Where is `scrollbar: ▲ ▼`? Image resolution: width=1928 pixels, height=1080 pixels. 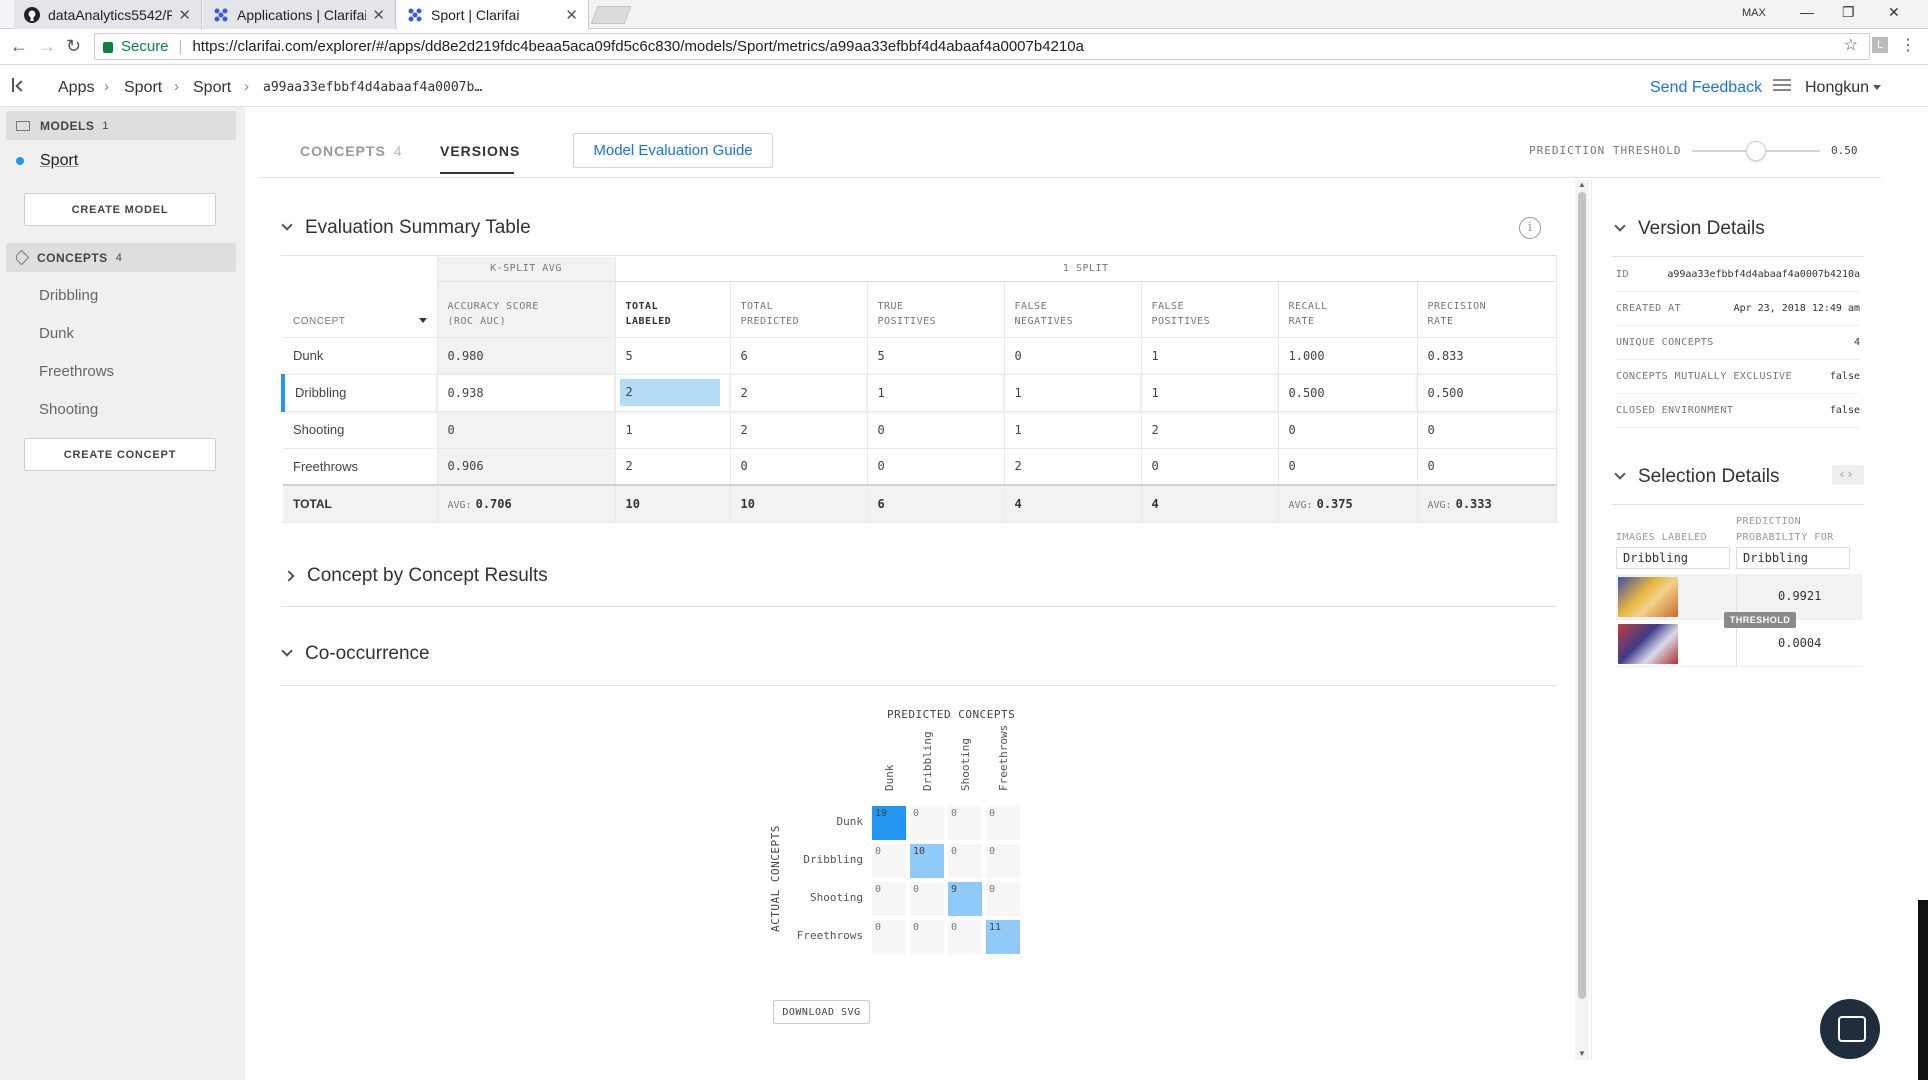 scrollbar: ▲ ▼ is located at coordinates (1582, 620).